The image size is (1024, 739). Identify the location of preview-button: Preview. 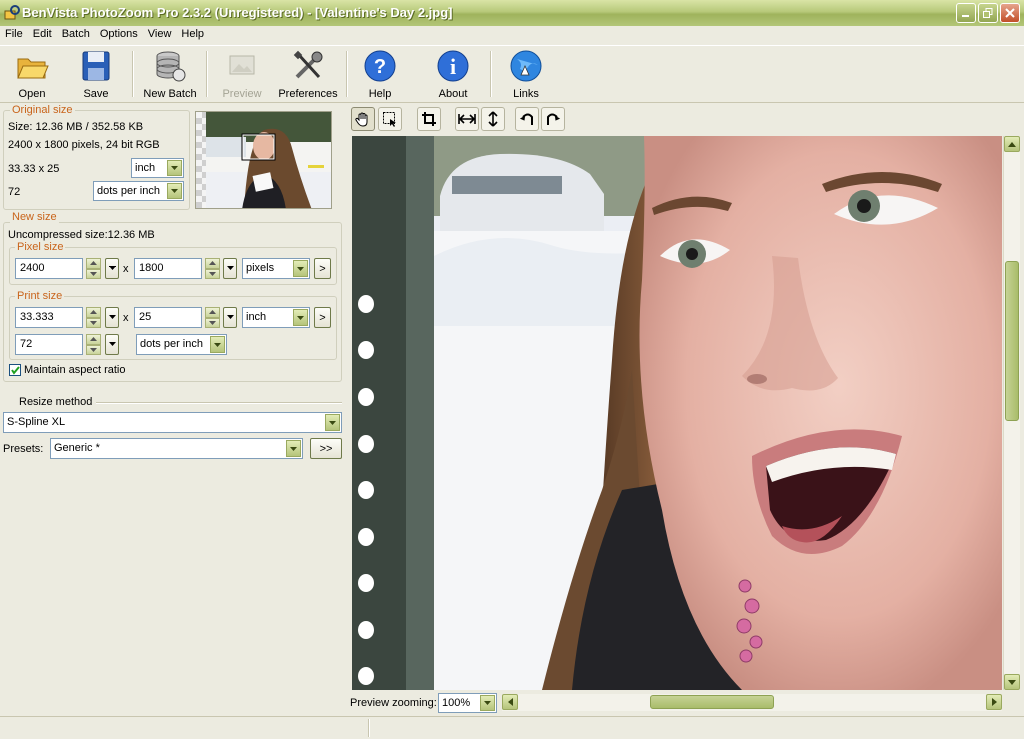
(242, 74).